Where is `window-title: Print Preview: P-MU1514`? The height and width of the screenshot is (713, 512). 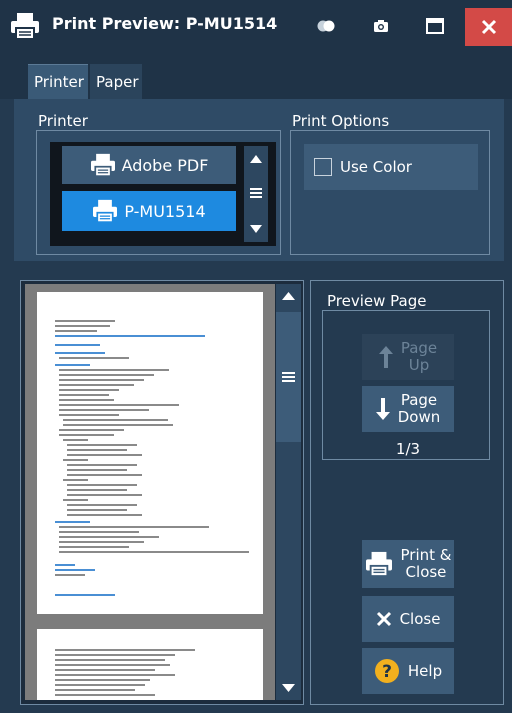 window-title: Print Preview: P-MU1514 is located at coordinates (165, 23).